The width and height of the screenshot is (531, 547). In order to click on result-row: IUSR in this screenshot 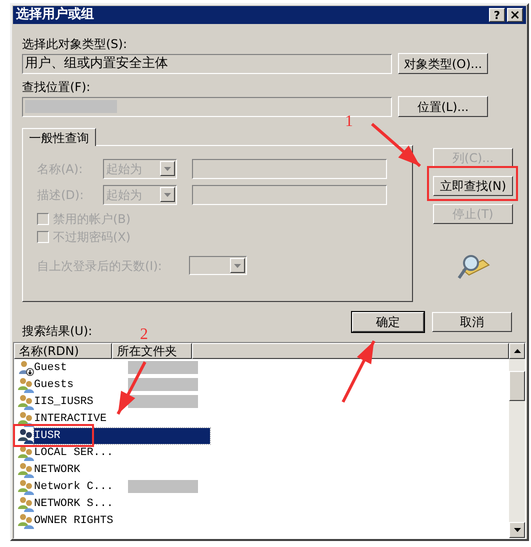, I will do `click(122, 436)`.